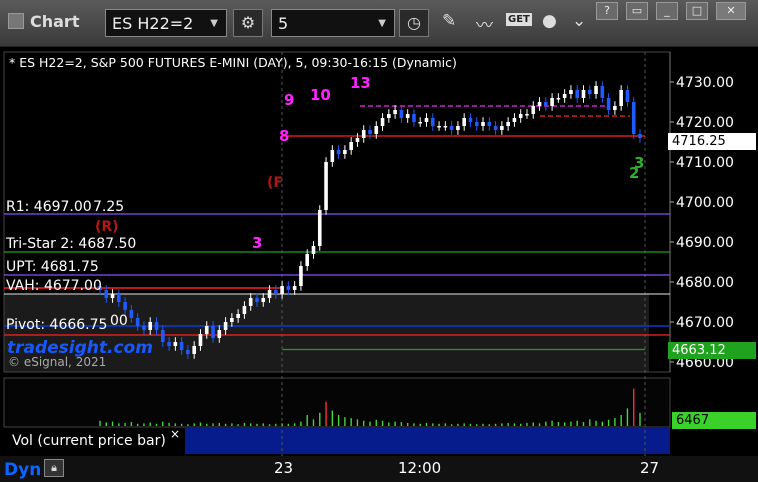 The image size is (758, 482). What do you see at coordinates (284, 468) in the screenshot?
I see `x-tick-0: 23` at bounding box center [284, 468].